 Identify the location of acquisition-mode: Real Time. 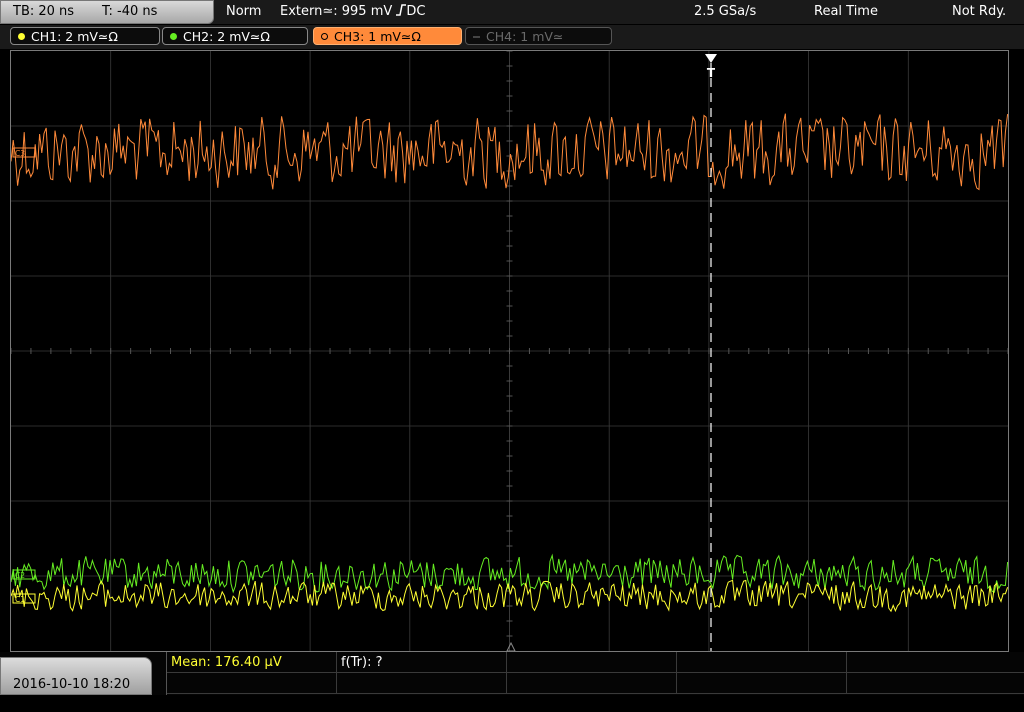
(846, 12).